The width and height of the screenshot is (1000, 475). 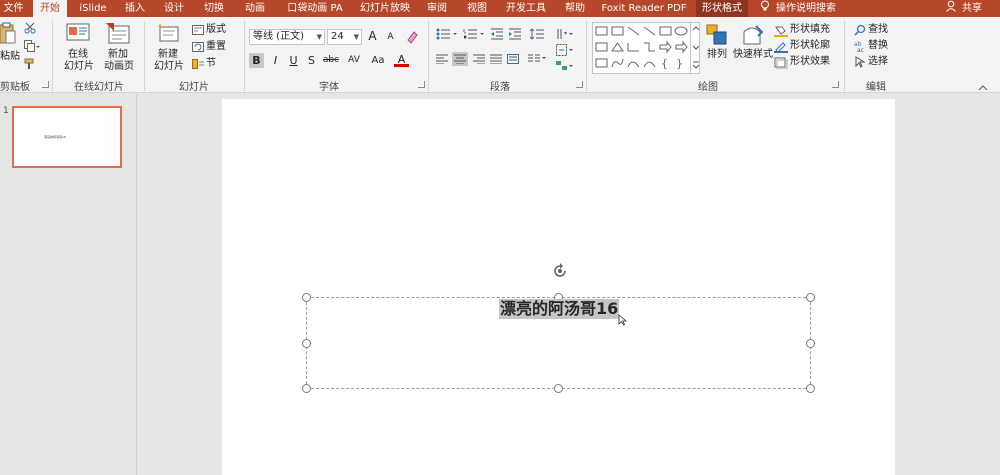 What do you see at coordinates (460, 59) in the screenshot?
I see `align-center-icon` at bounding box center [460, 59].